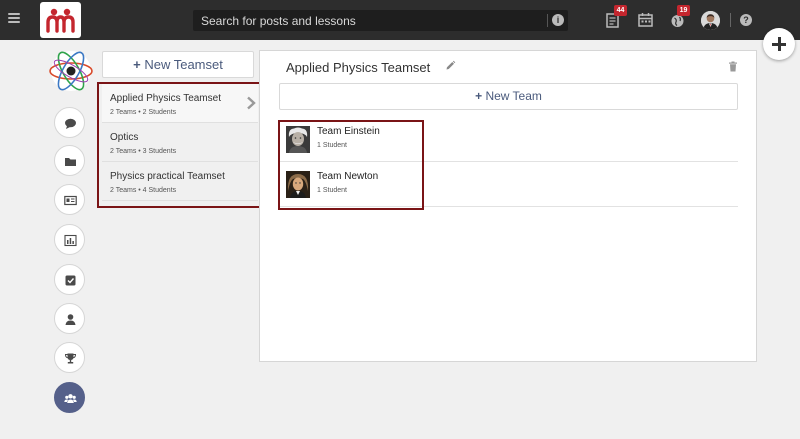 The width and height of the screenshot is (800, 439). I want to click on teamset-item: Optics 2 Teams • 3 Students, so click(180, 142).